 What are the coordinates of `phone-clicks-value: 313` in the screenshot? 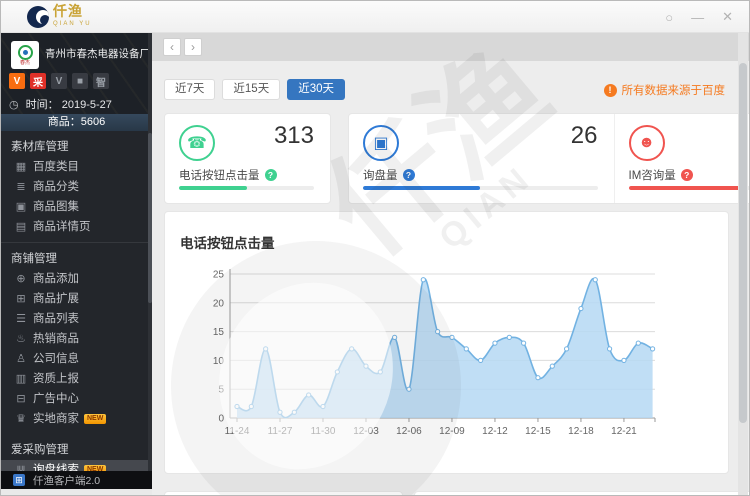 It's located at (293, 135).